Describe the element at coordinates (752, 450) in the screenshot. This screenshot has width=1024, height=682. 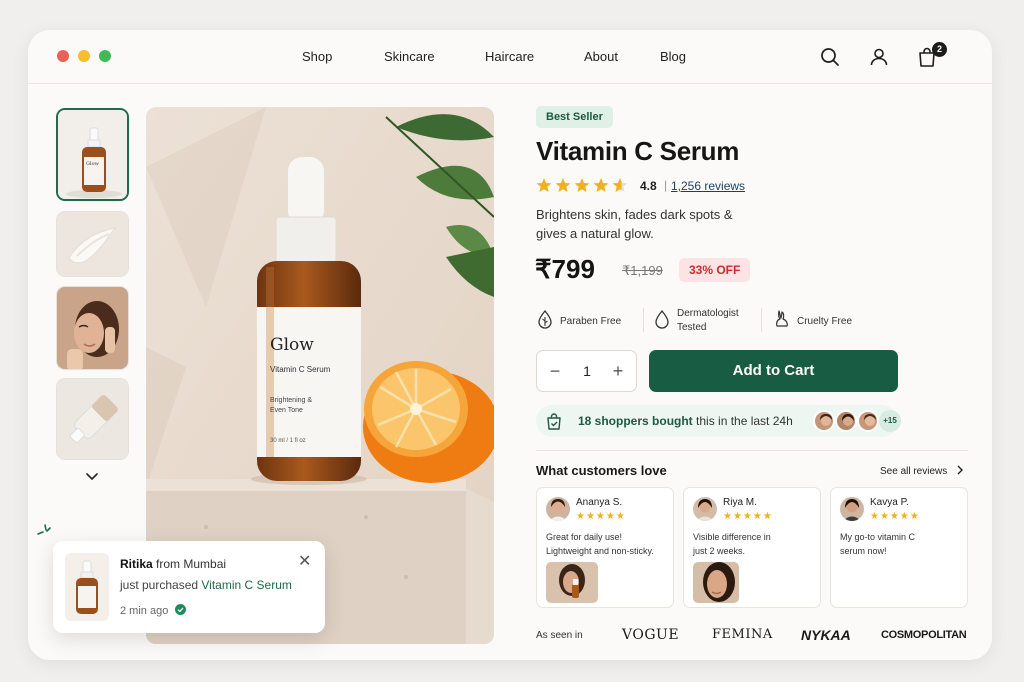
I see `section-divider` at that location.